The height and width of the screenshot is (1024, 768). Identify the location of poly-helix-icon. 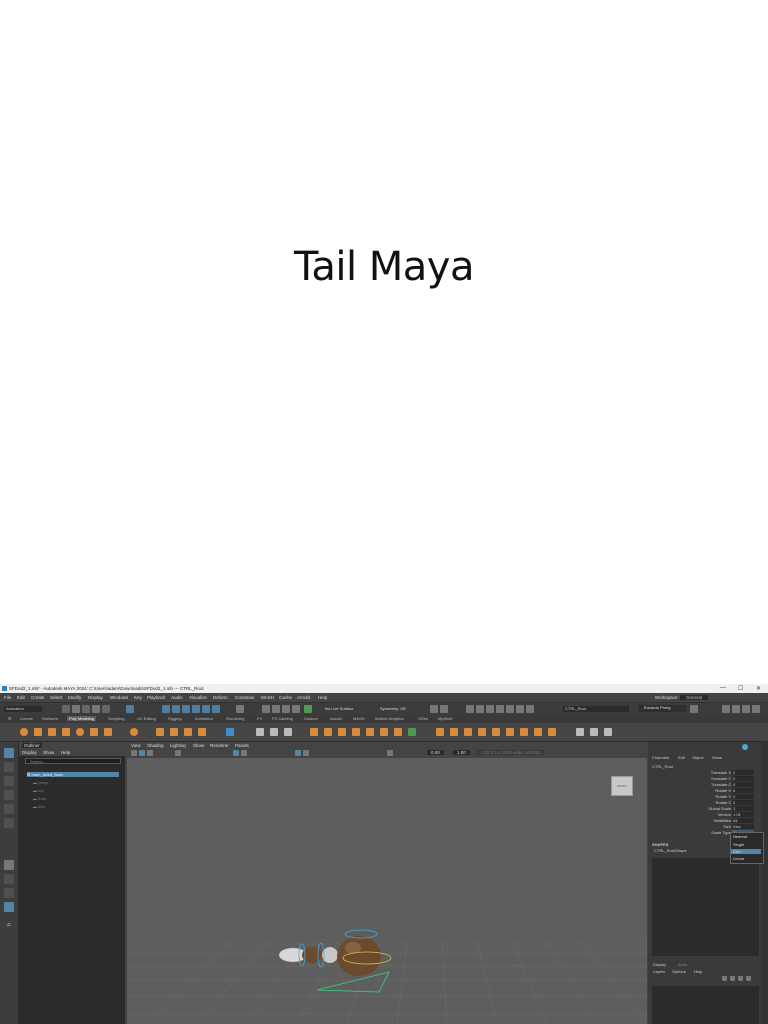
(174, 732).